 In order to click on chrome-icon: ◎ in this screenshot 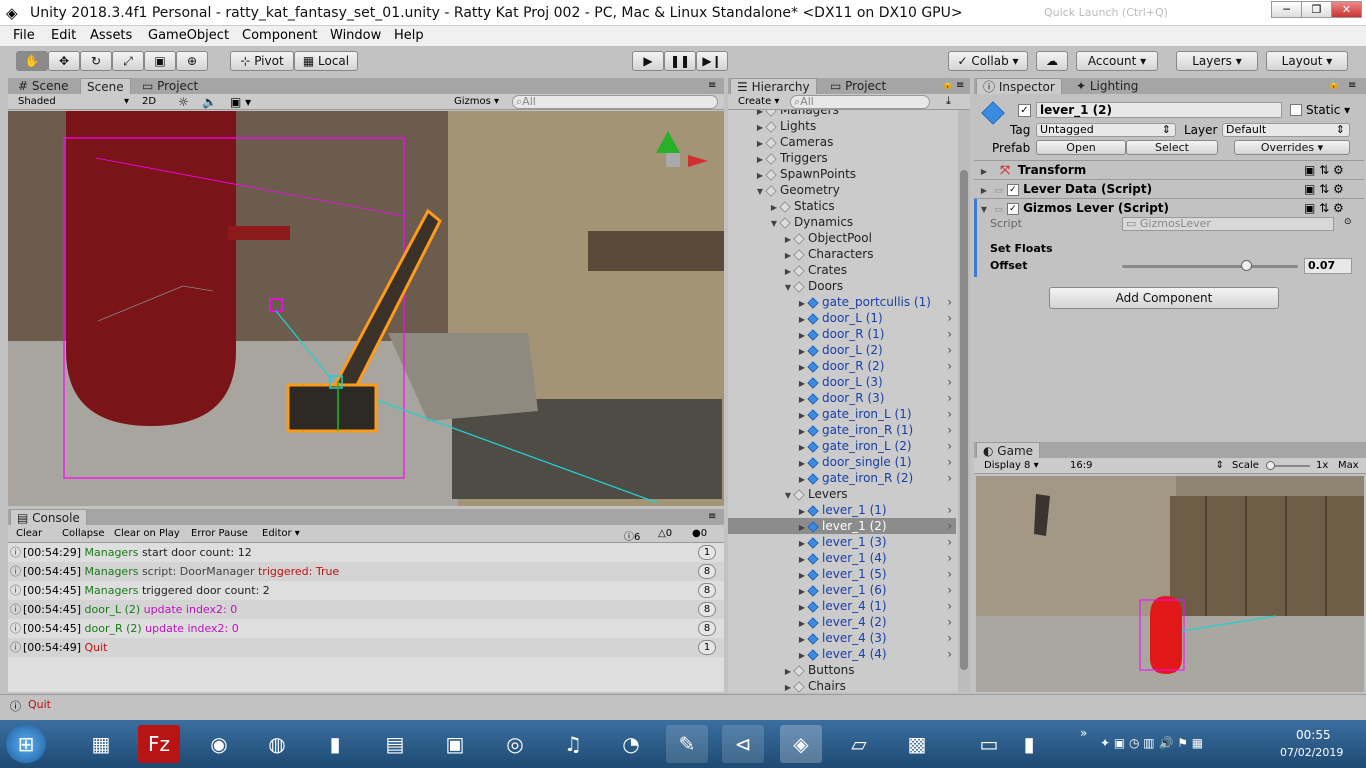, I will do `click(515, 744)`.